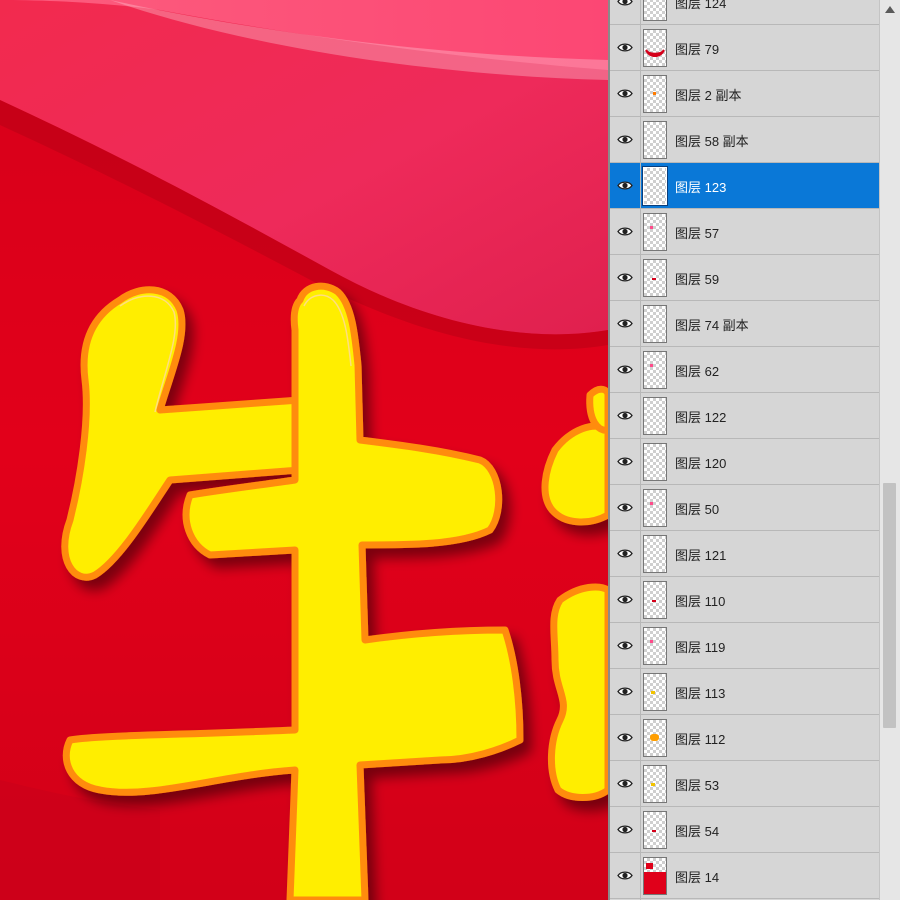 Image resolution: width=900 pixels, height=900 pixels. Describe the element at coordinates (700, 738) in the screenshot. I see `layer-name: 图层 112` at that location.